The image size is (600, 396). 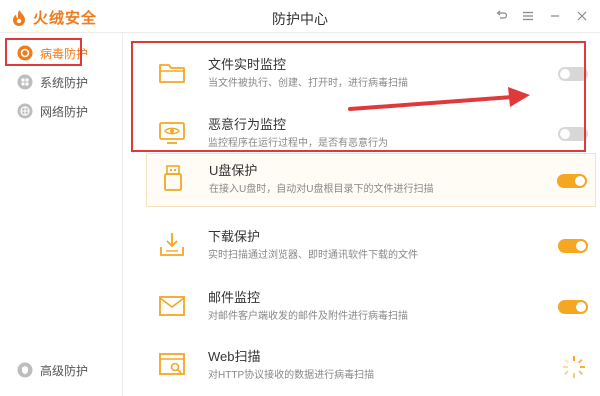 I want to click on title-bar: 火绒安全 防护中心, so click(x=300, y=16).